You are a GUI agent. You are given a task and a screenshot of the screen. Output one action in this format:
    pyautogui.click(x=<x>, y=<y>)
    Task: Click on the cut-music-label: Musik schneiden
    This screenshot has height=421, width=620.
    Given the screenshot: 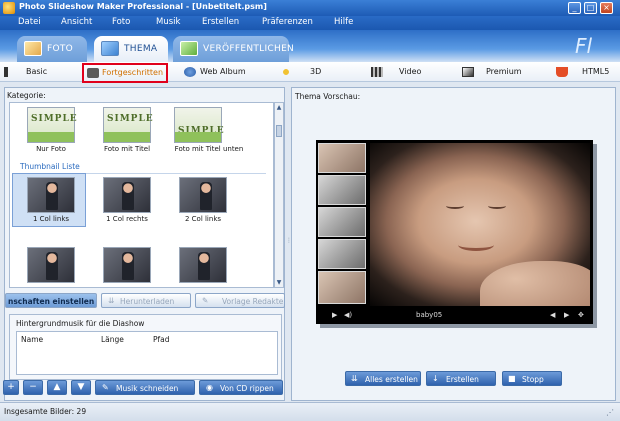 What is the action you would take?
    pyautogui.click(x=147, y=388)
    